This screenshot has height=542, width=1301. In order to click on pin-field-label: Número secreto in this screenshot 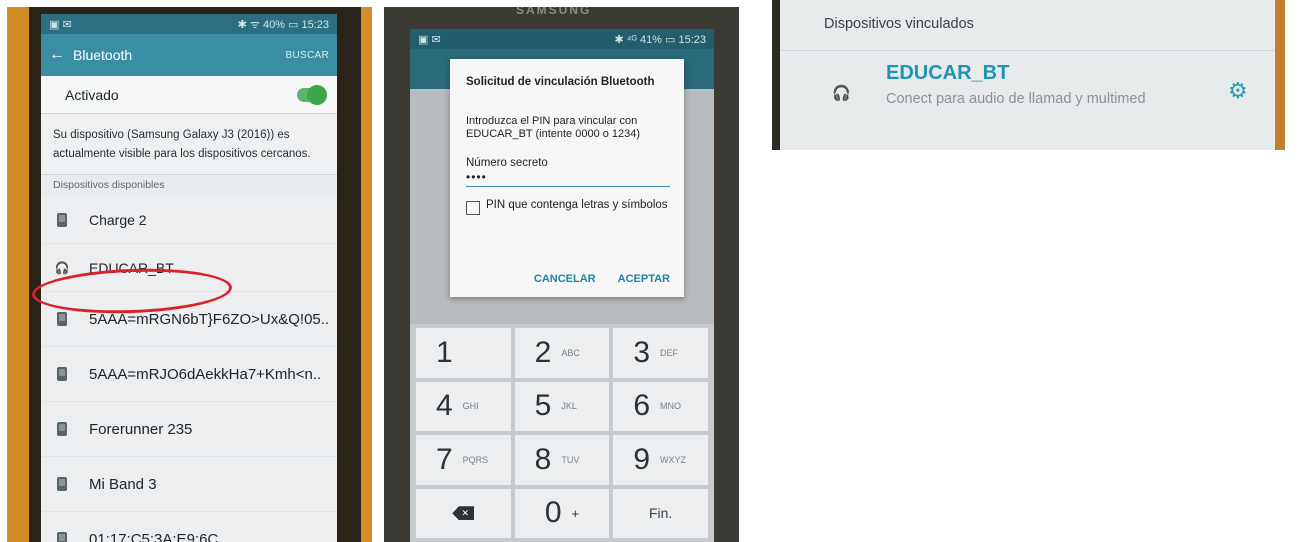, I will do `click(507, 163)`.